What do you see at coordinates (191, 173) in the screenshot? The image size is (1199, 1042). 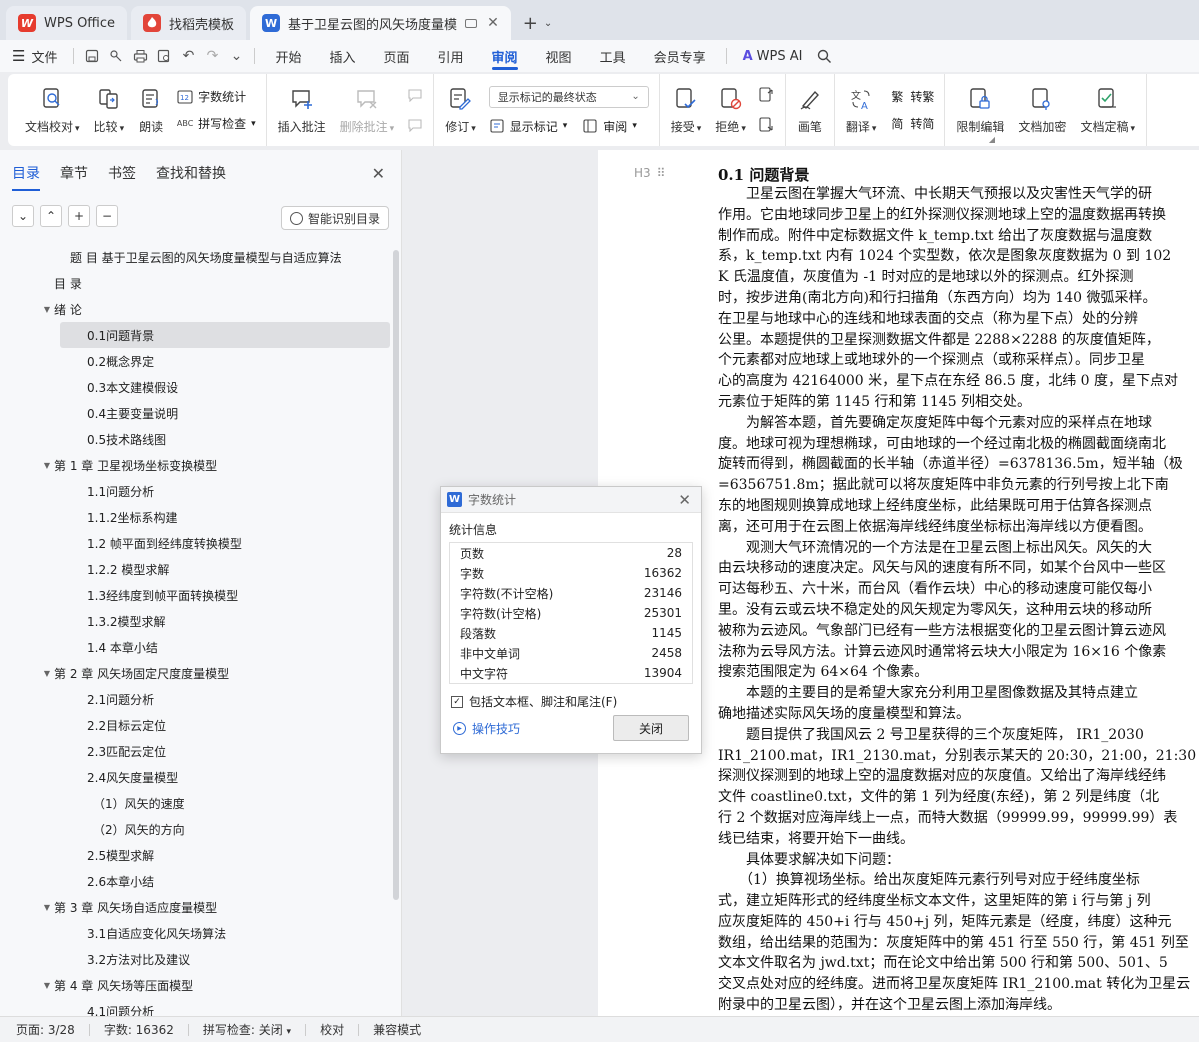 I see `nav-tab-find-replace: 查找和替换` at bounding box center [191, 173].